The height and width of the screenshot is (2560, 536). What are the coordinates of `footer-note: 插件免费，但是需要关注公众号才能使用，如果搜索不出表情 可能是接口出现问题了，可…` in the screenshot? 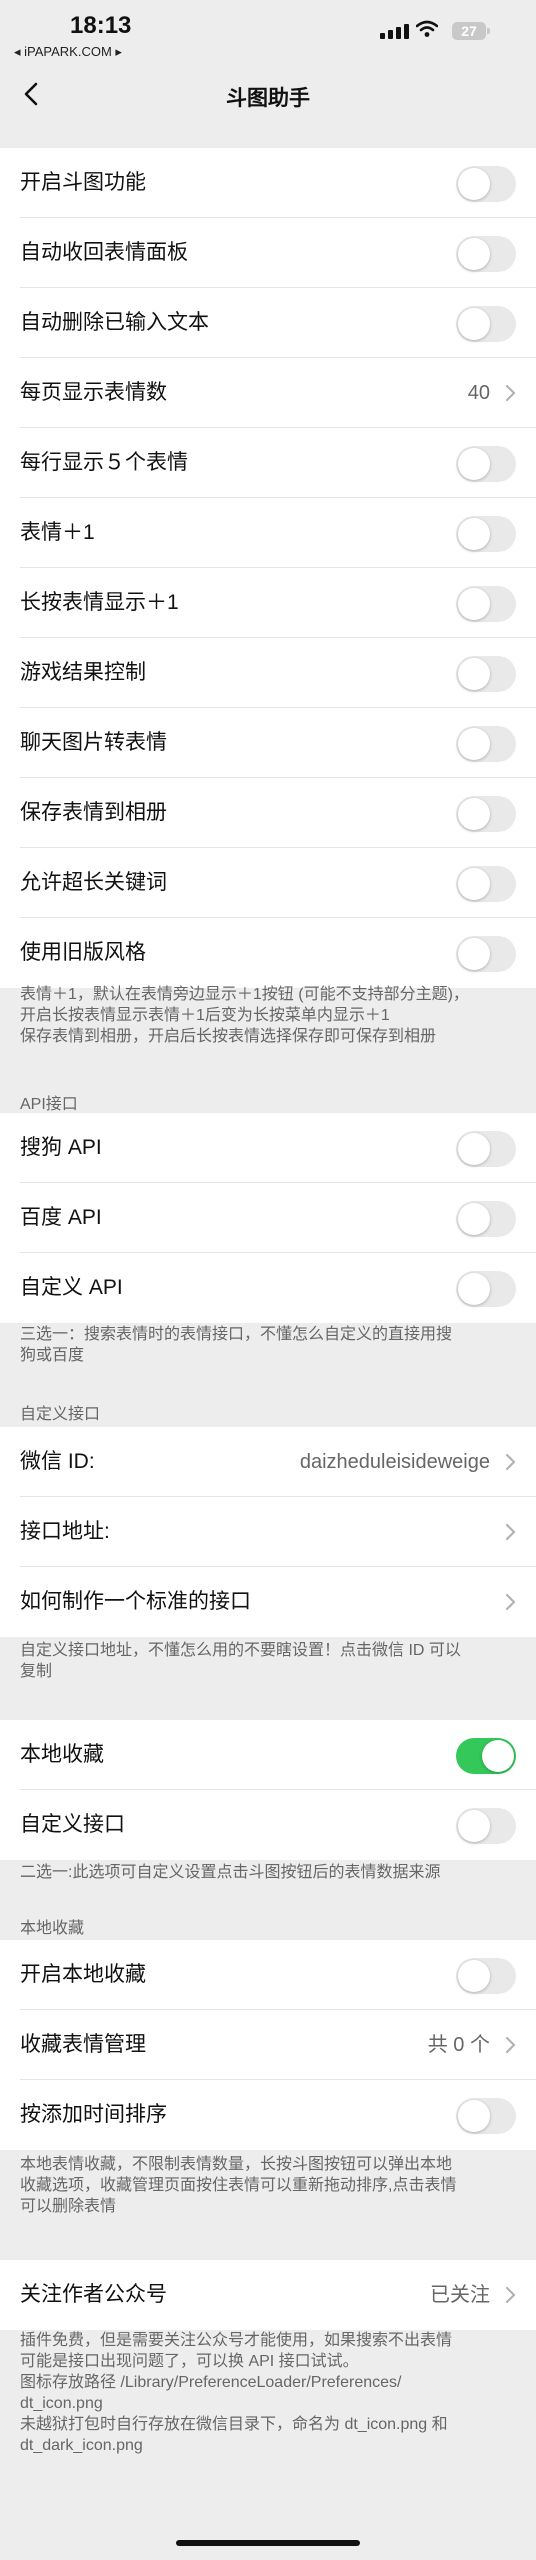 It's located at (236, 2393).